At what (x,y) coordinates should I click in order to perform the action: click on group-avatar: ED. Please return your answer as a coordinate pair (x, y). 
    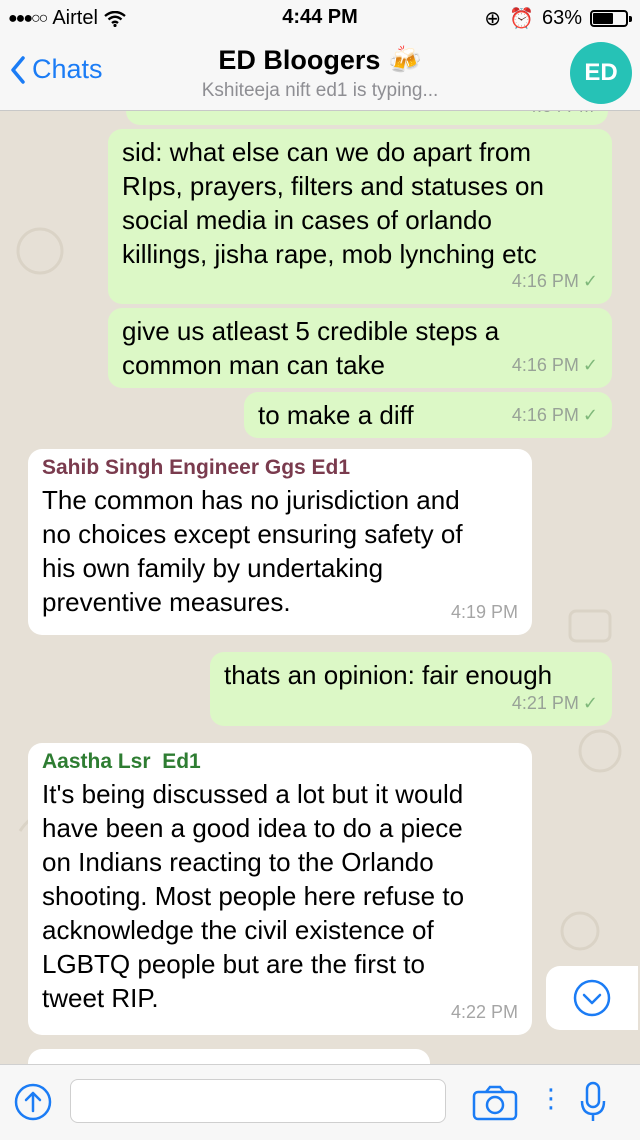
    Looking at the image, I should click on (601, 73).